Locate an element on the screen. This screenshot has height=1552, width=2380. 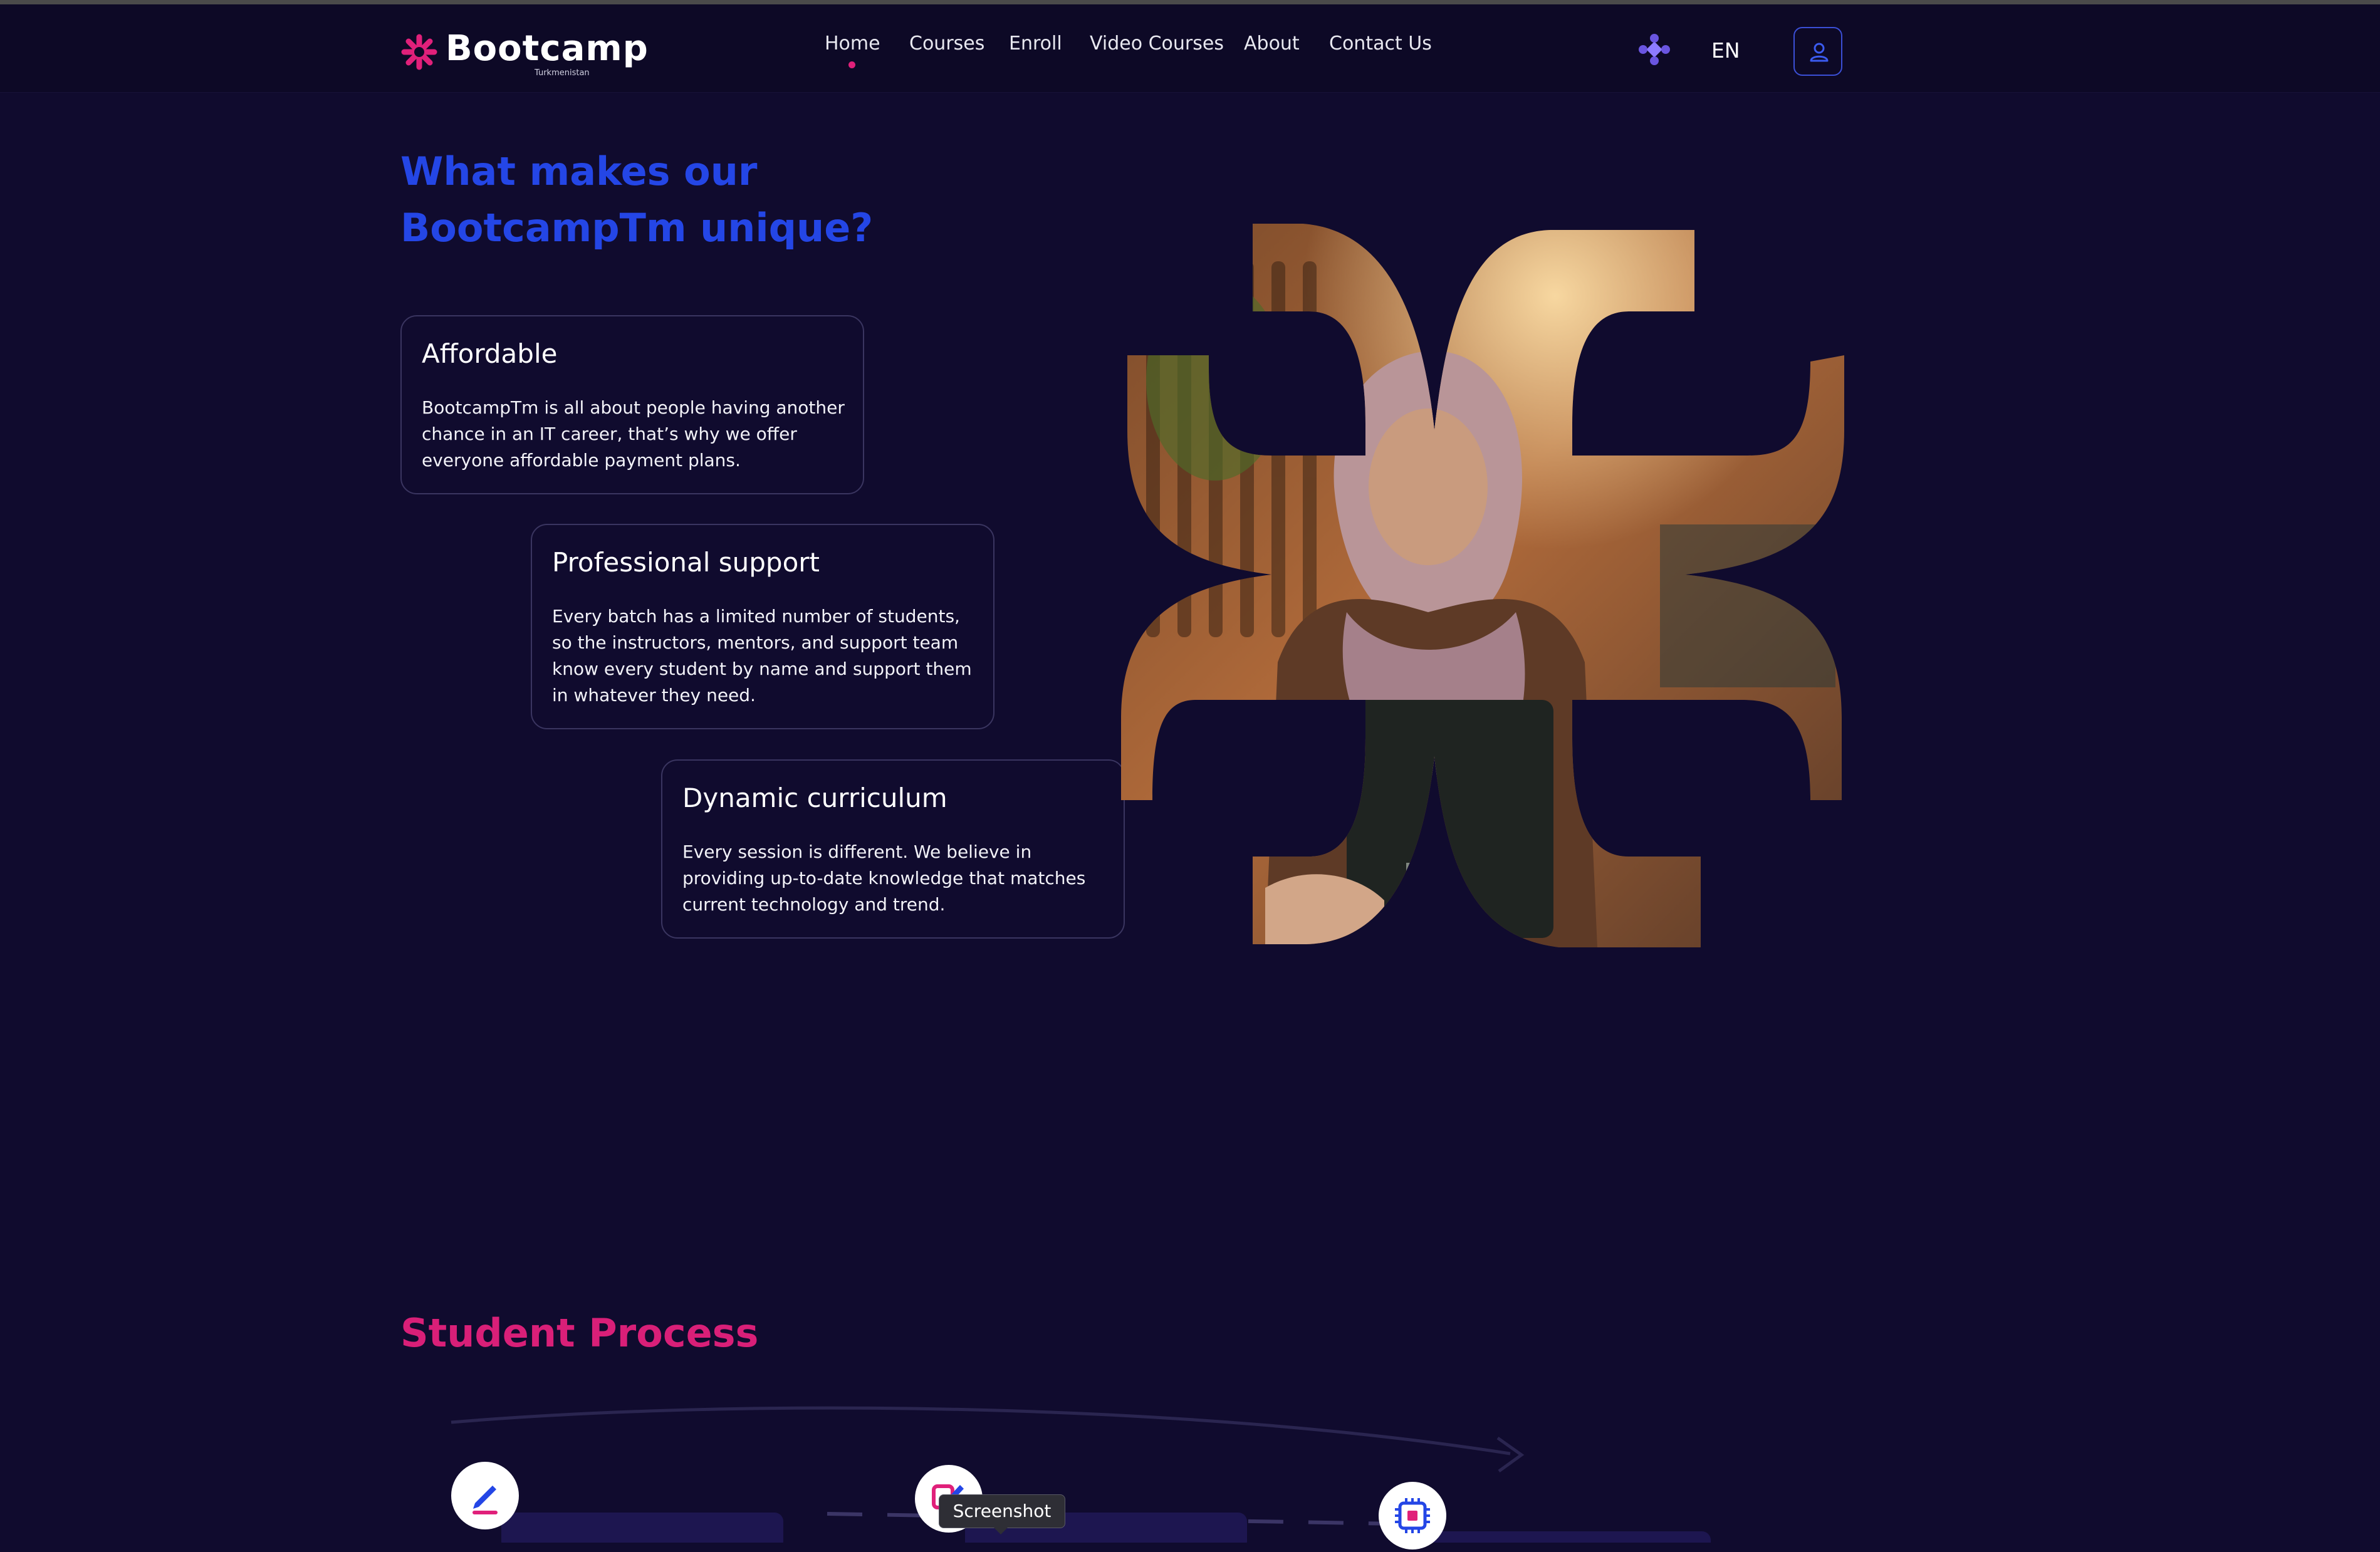
unique-section-title: What makes our BootcampTm unique? is located at coordinates (651, 200).